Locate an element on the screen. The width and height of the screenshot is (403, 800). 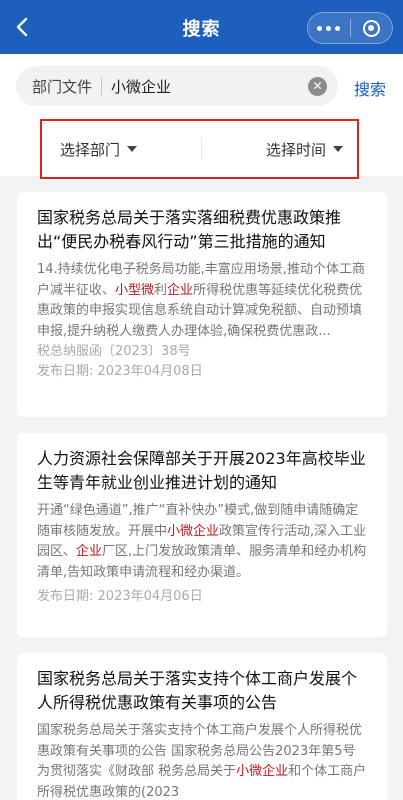
search-divider is located at coordinates (102, 86).